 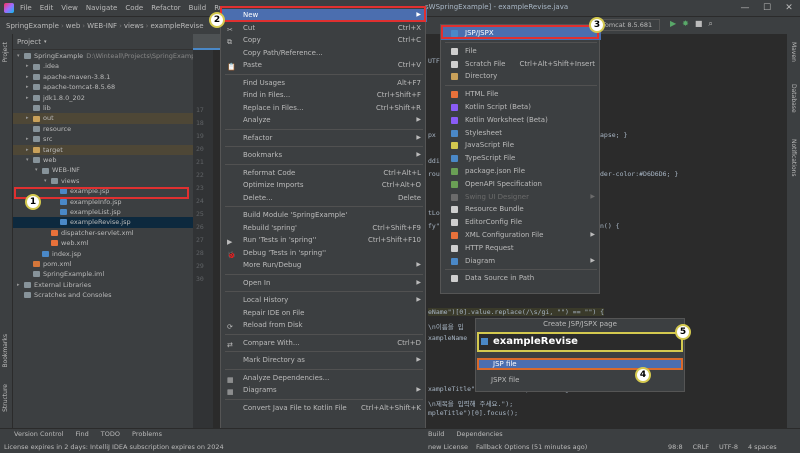 What do you see at coordinates (103, 243) in the screenshot?
I see `tree-item: web.xml` at bounding box center [103, 243].